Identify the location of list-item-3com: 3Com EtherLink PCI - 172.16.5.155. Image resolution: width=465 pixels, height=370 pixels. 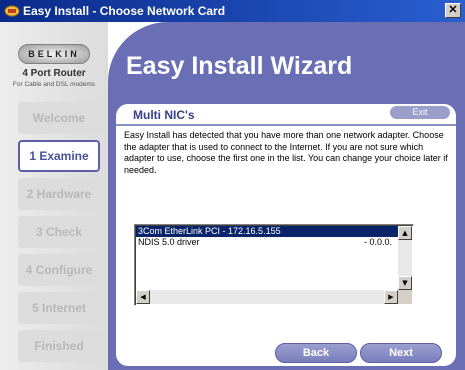
(267, 231).